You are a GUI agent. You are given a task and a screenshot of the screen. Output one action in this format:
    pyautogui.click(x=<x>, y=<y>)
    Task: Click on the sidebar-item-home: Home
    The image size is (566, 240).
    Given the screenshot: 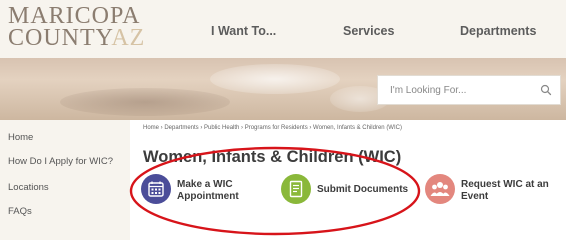 What is the action you would take?
    pyautogui.click(x=20, y=137)
    